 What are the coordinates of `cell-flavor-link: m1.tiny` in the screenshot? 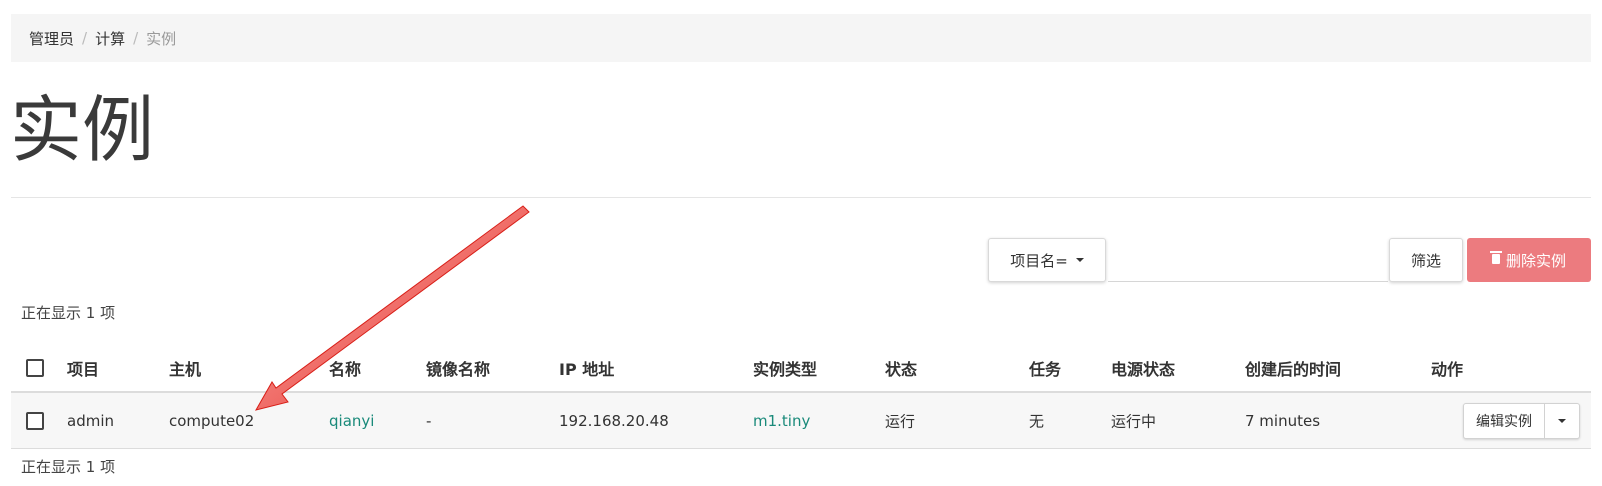 It's located at (781, 421).